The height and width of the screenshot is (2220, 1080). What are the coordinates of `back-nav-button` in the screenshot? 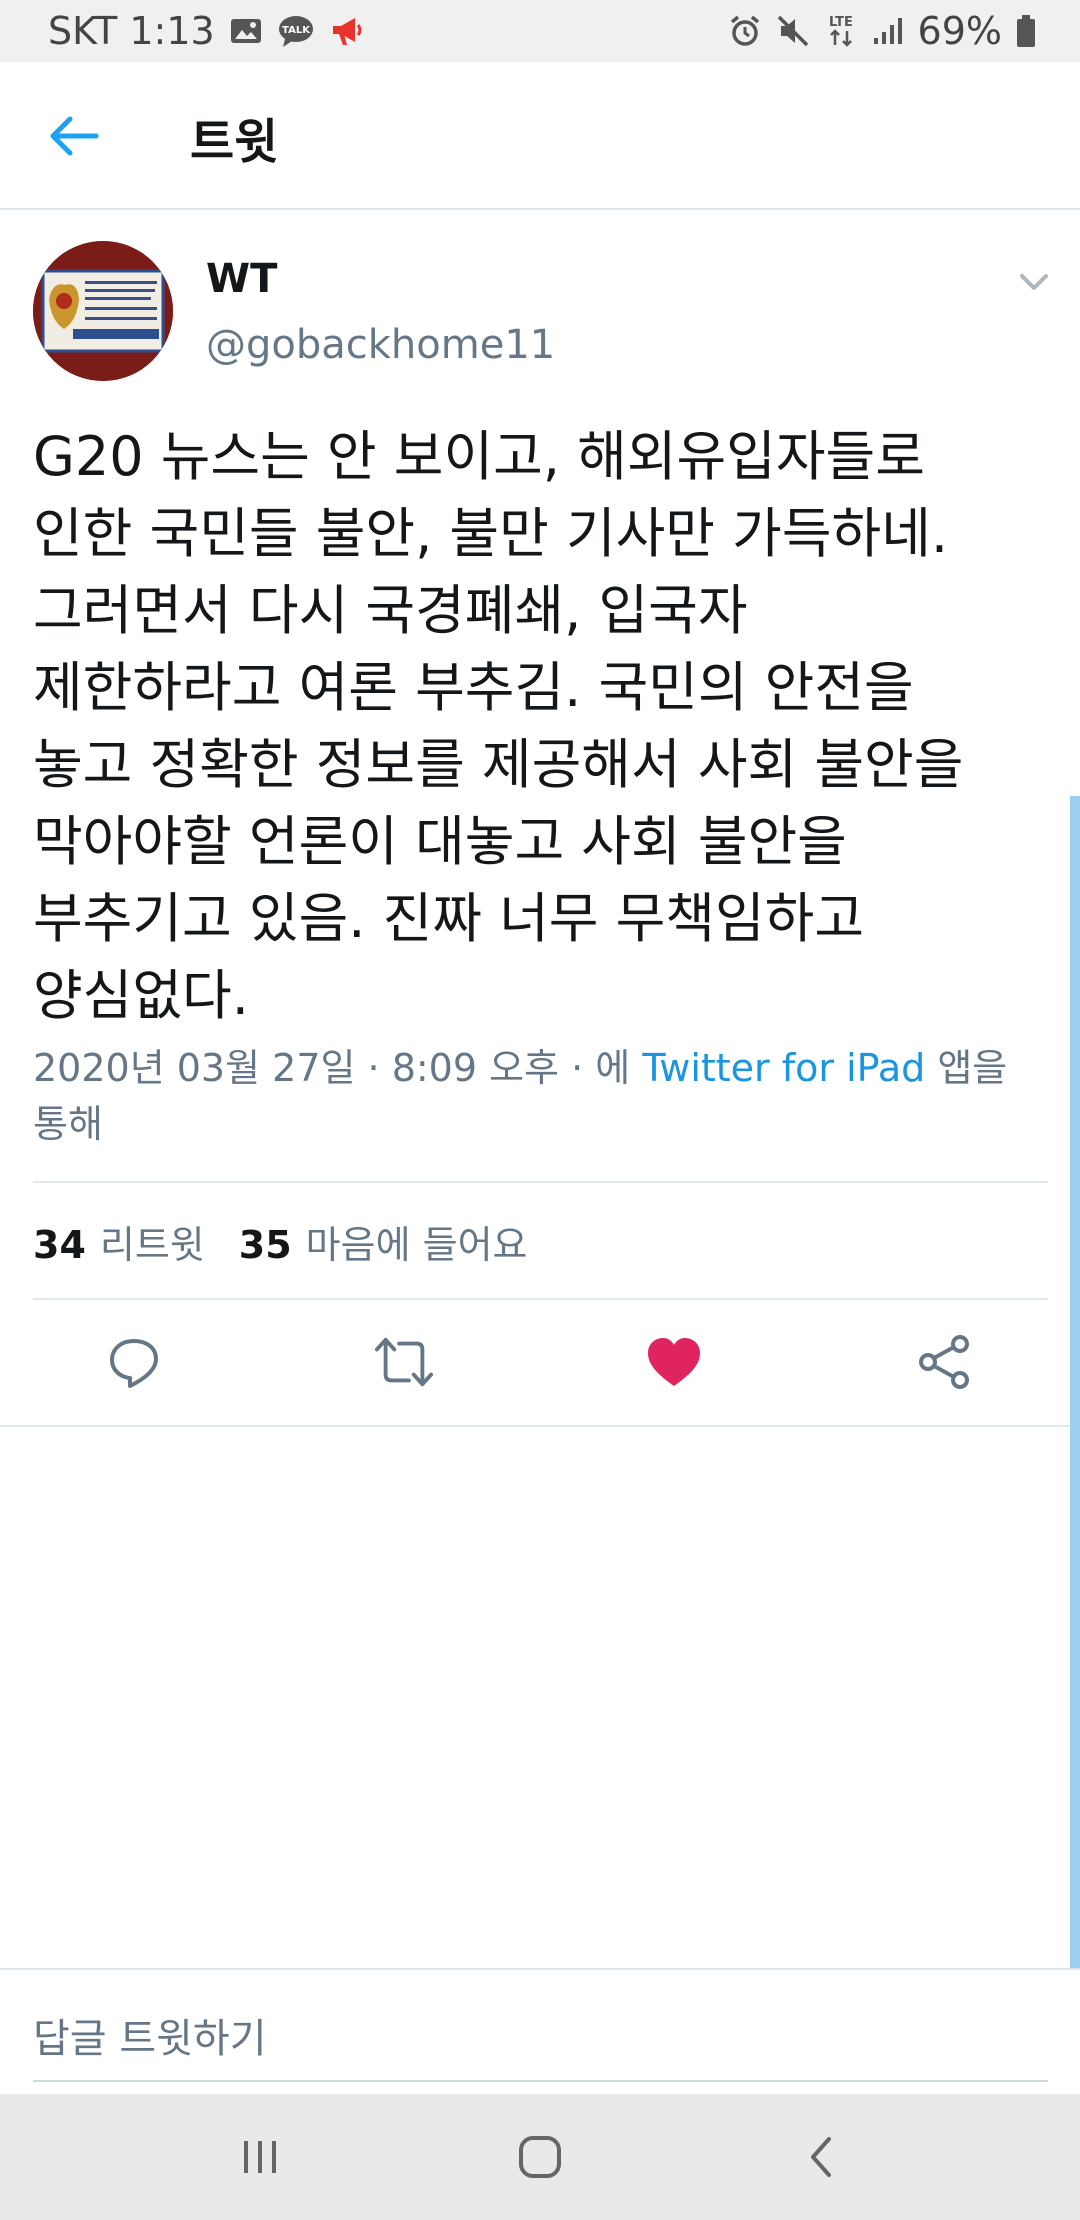 It's located at (822, 2157).